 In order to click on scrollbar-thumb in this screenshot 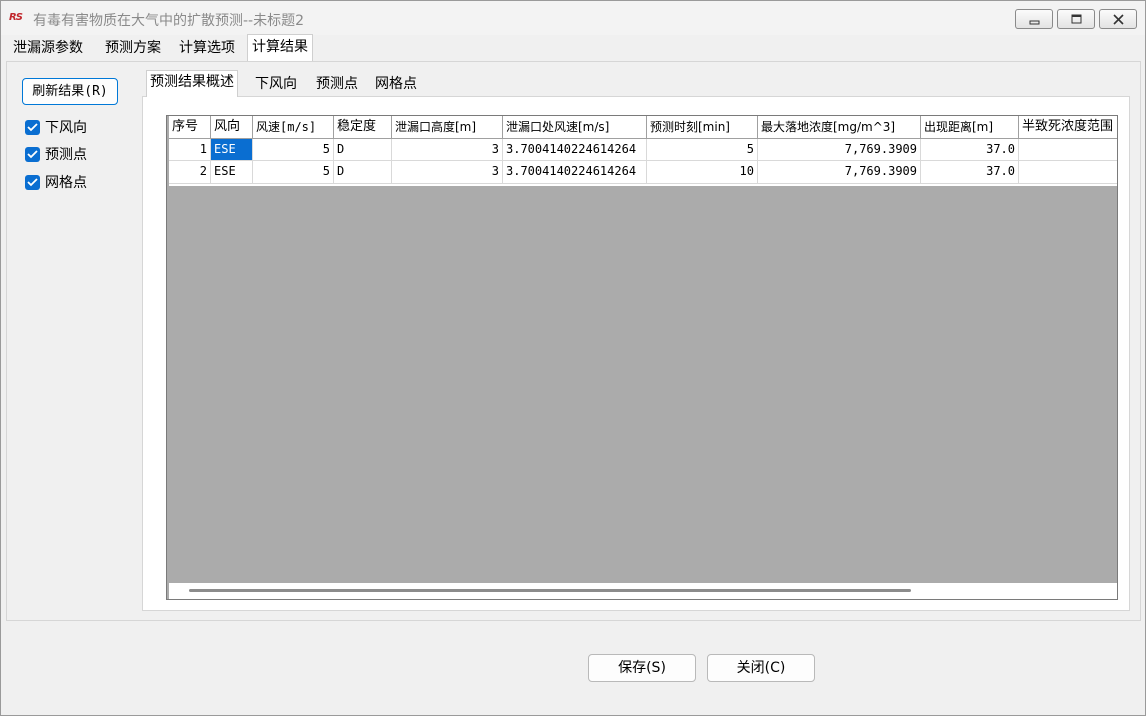, I will do `click(550, 590)`.